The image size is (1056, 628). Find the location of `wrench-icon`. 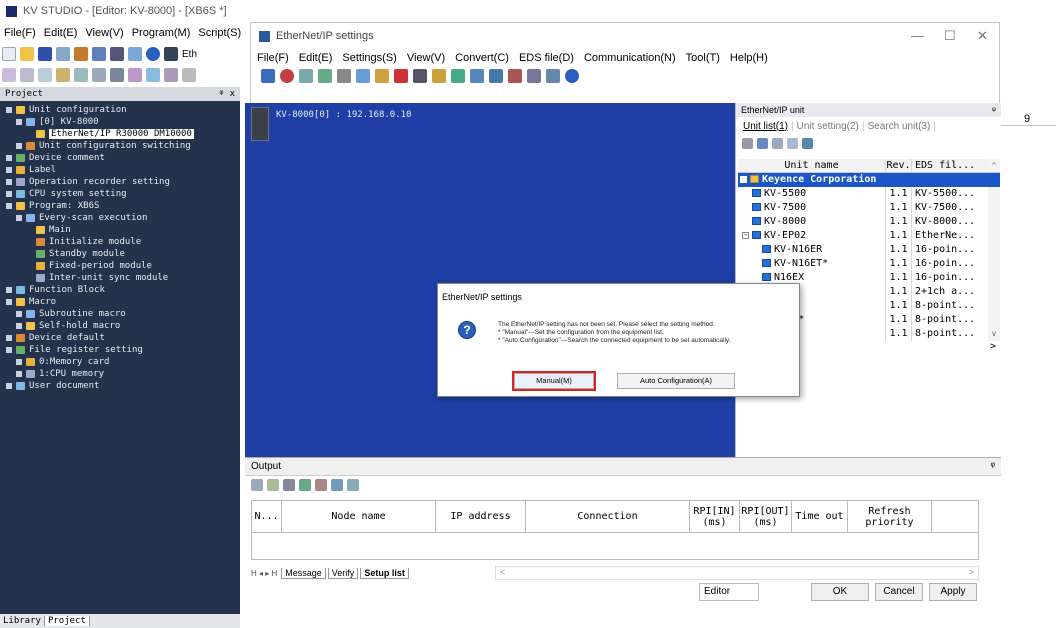

wrench-icon is located at coordinates (439, 76).